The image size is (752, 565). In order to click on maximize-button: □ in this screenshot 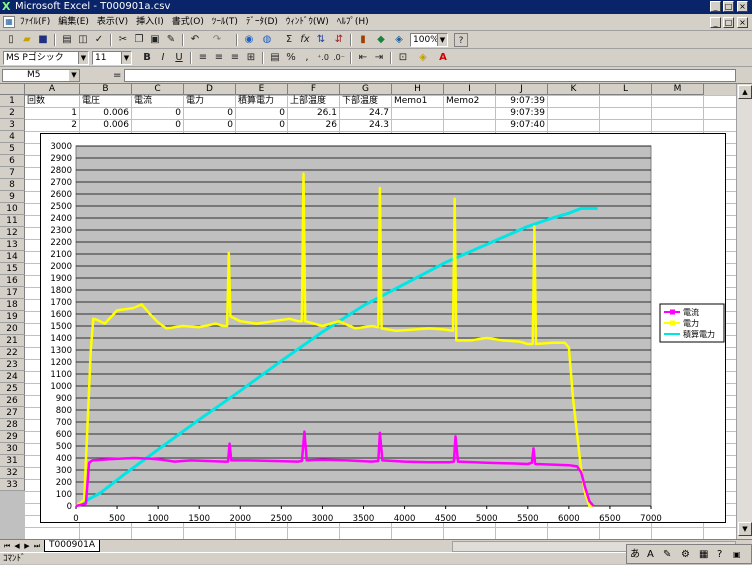, I will do `click(728, 6)`.